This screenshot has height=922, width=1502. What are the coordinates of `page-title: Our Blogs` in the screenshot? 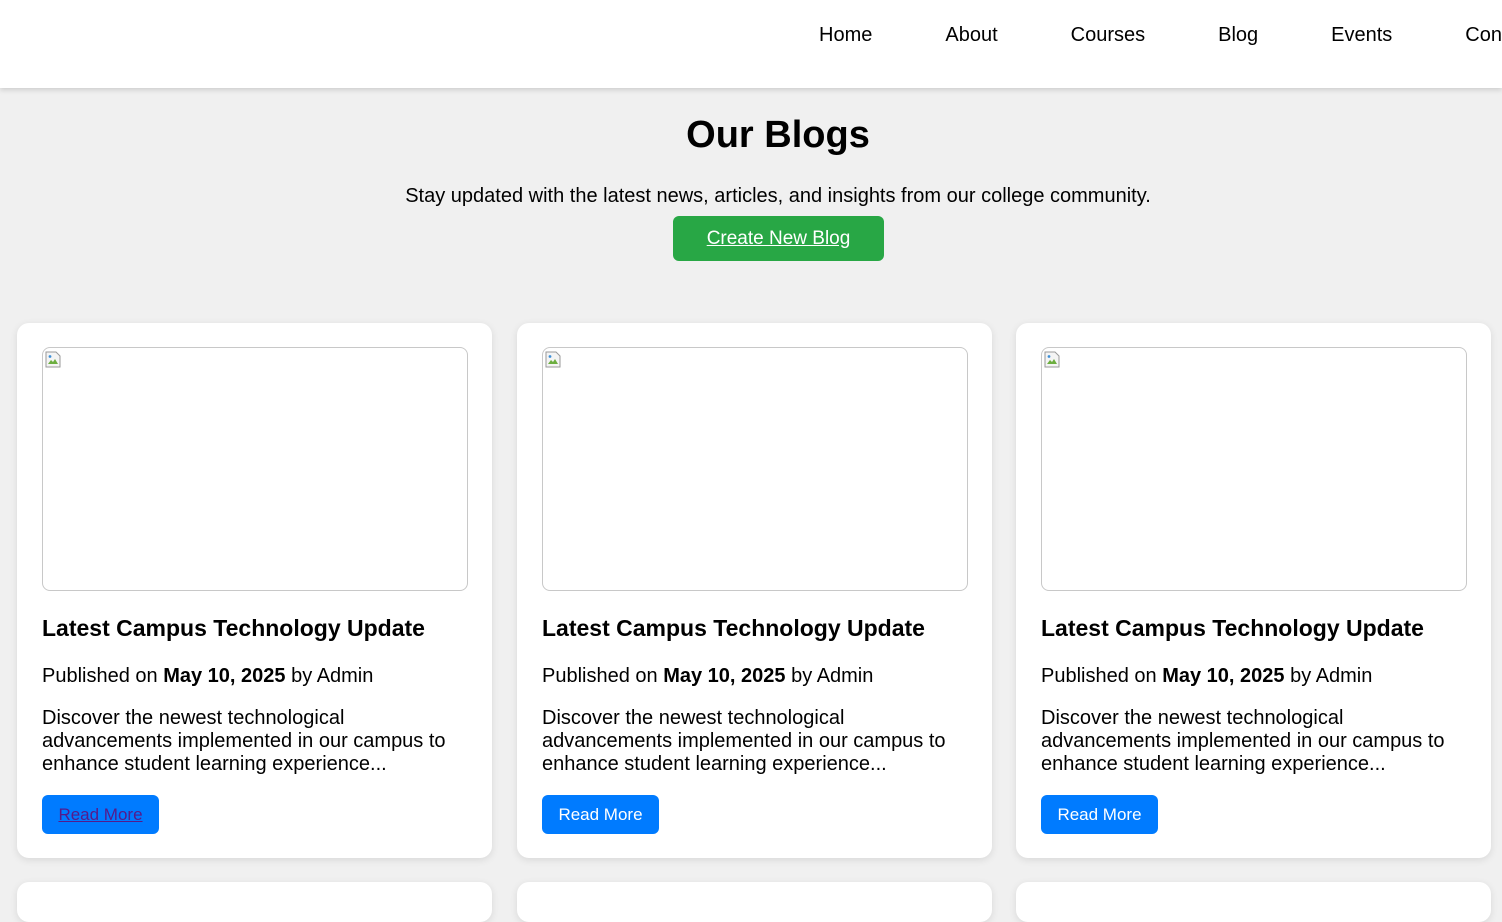 It's located at (778, 135).